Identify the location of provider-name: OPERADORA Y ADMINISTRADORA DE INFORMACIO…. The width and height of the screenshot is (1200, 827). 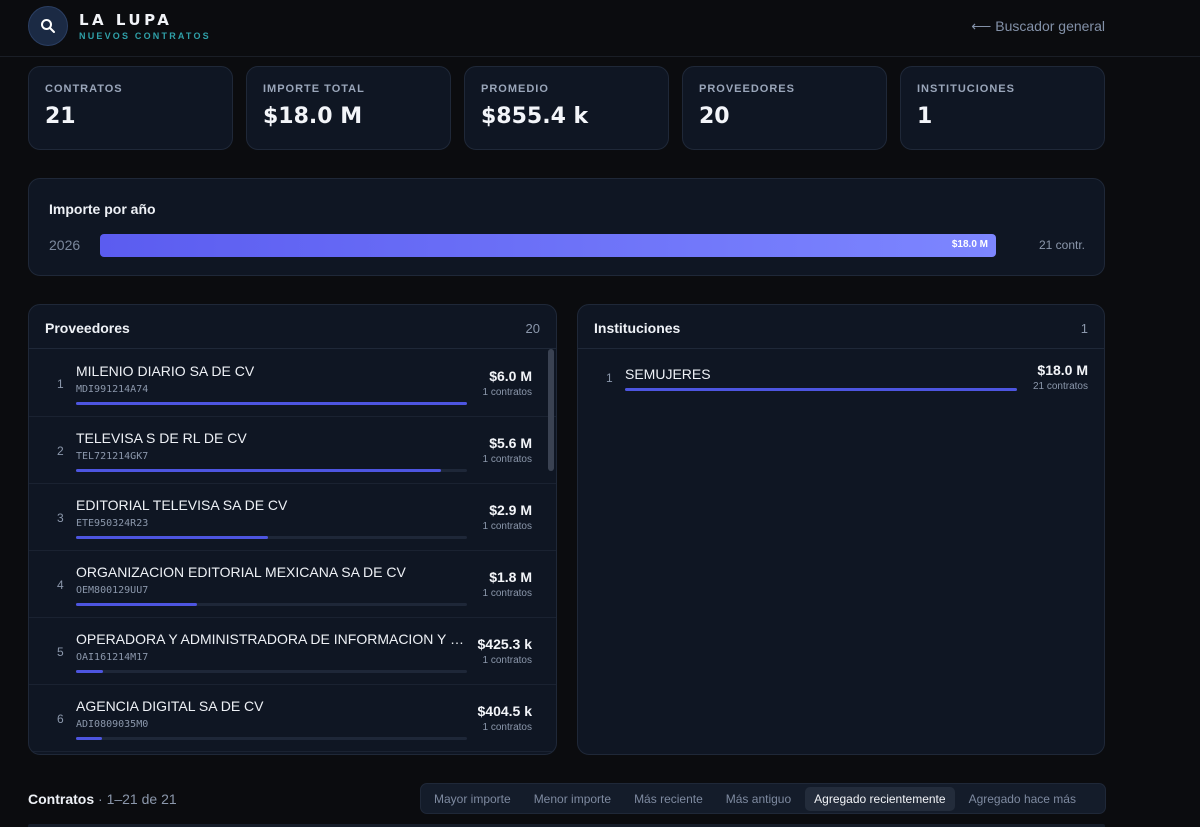
(270, 639).